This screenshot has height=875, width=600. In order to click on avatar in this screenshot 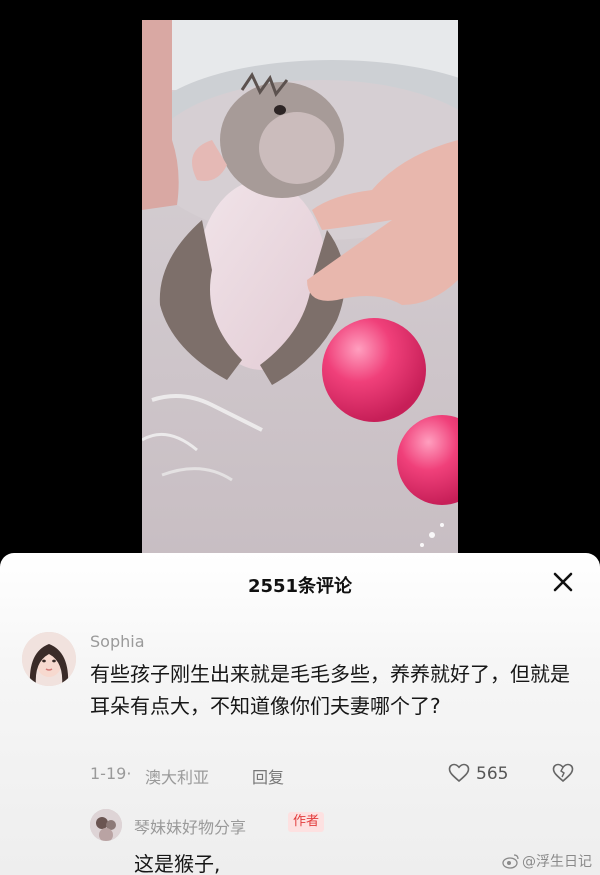, I will do `click(49, 659)`.